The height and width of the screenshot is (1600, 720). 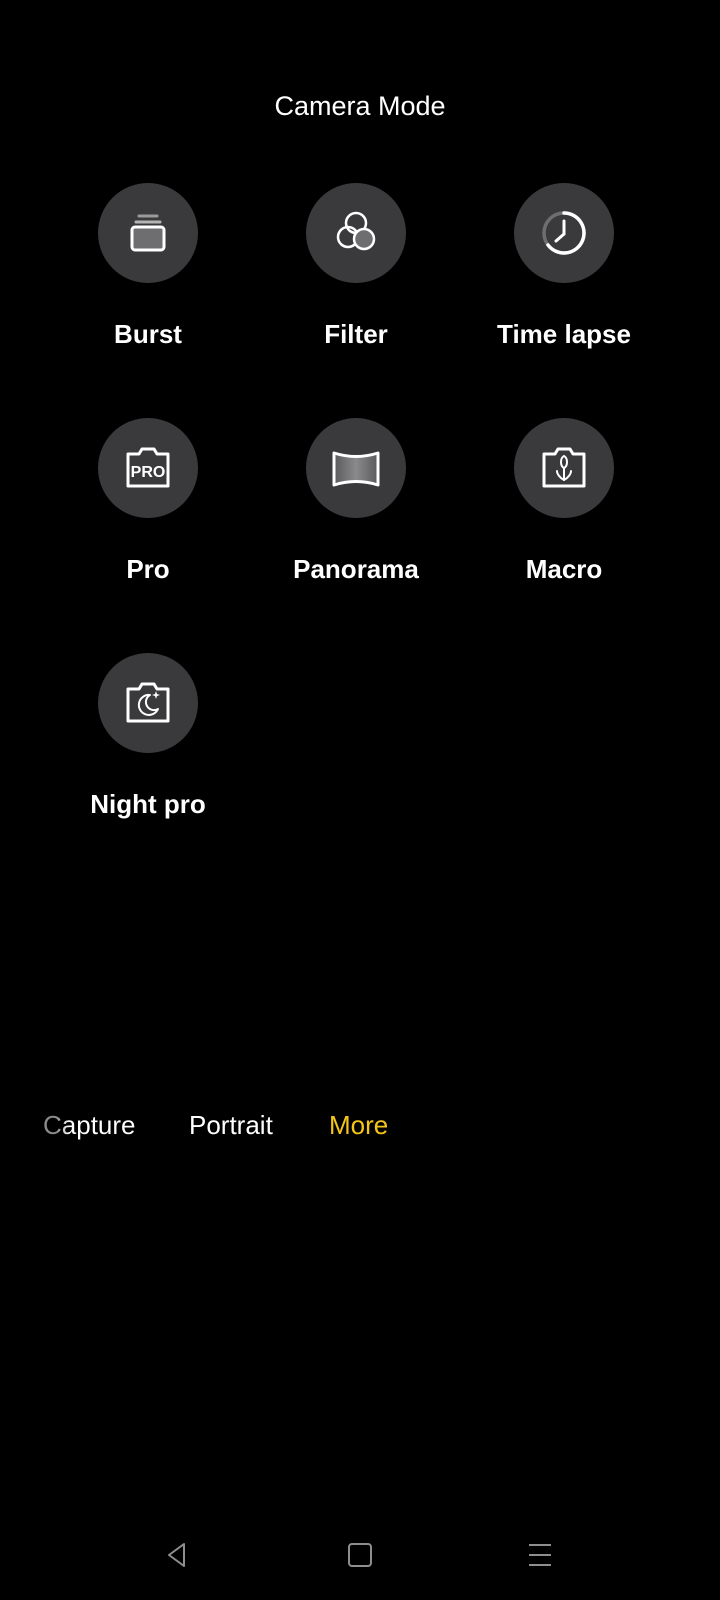 I want to click on page-title: Camera Mode, so click(x=360, y=106).